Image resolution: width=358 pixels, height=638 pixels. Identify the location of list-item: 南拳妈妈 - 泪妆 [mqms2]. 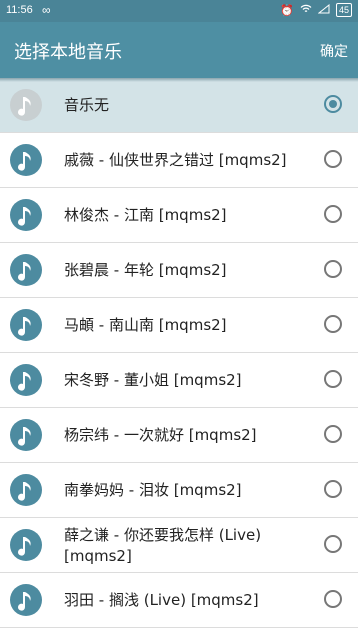
(179, 490).